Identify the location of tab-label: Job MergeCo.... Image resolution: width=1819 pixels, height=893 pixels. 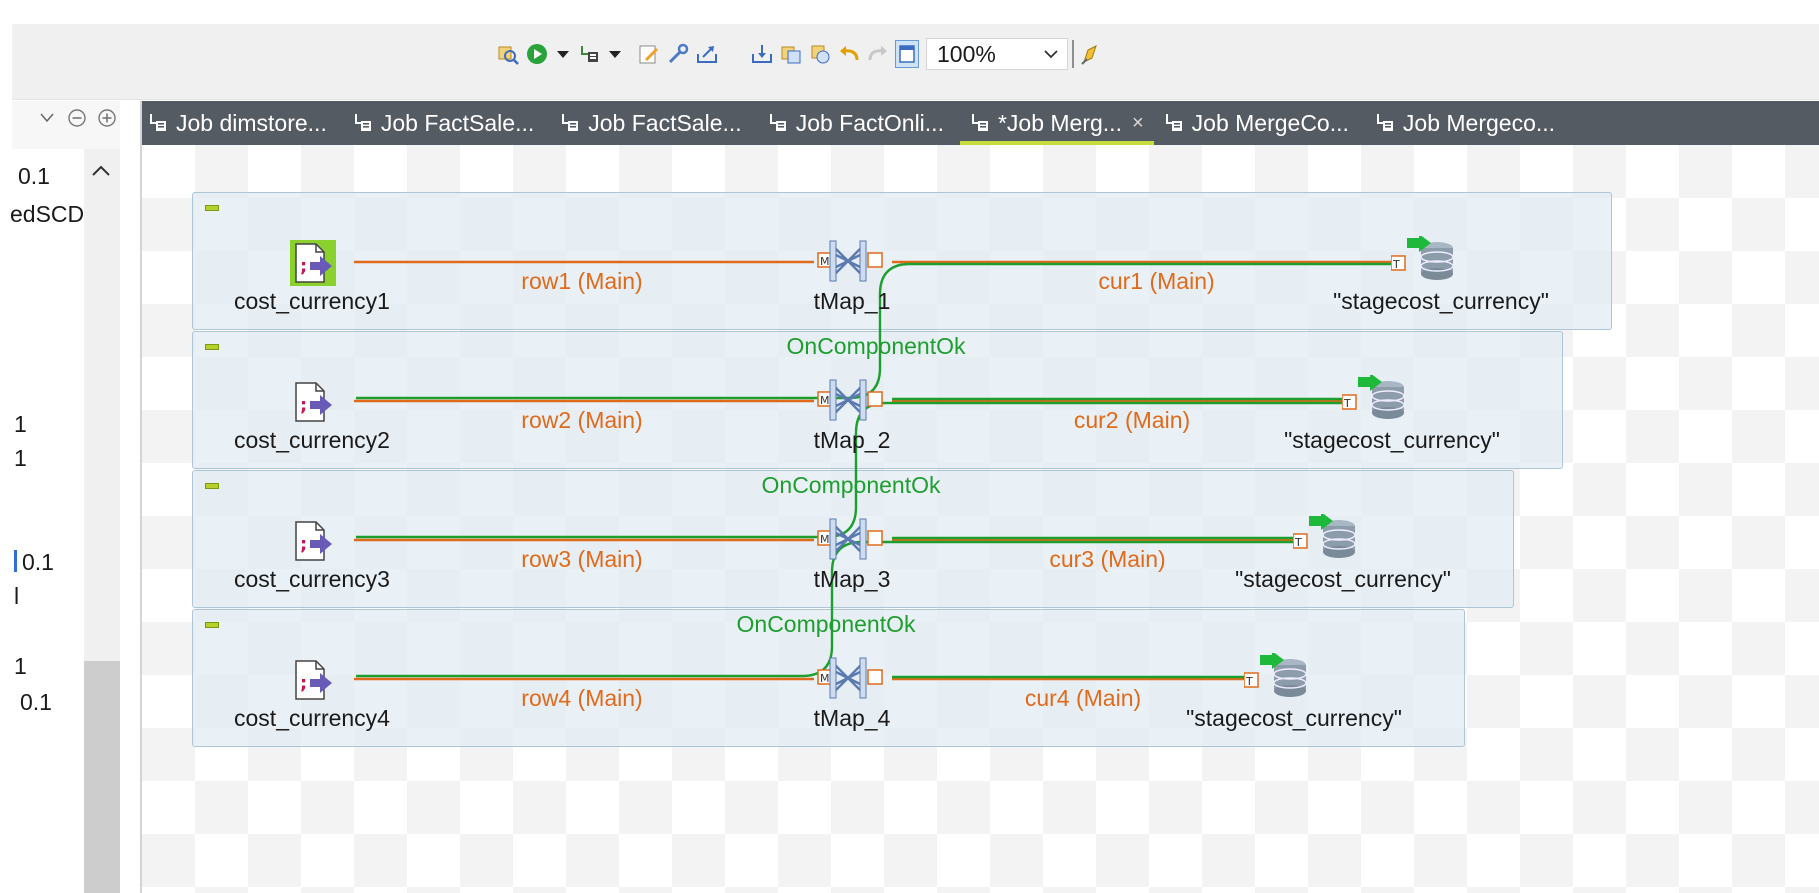
(1270, 122).